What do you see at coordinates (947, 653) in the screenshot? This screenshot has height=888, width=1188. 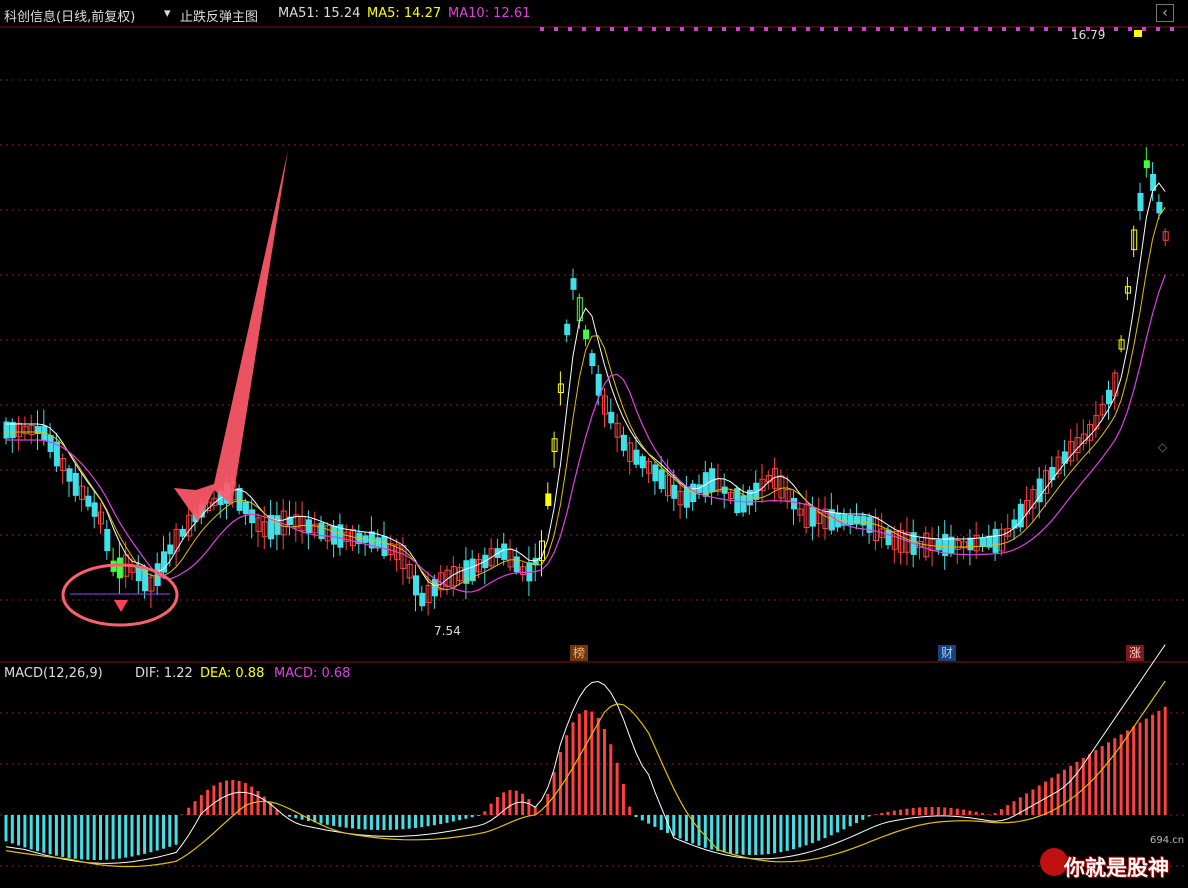 I see `cai-tag: 财` at bounding box center [947, 653].